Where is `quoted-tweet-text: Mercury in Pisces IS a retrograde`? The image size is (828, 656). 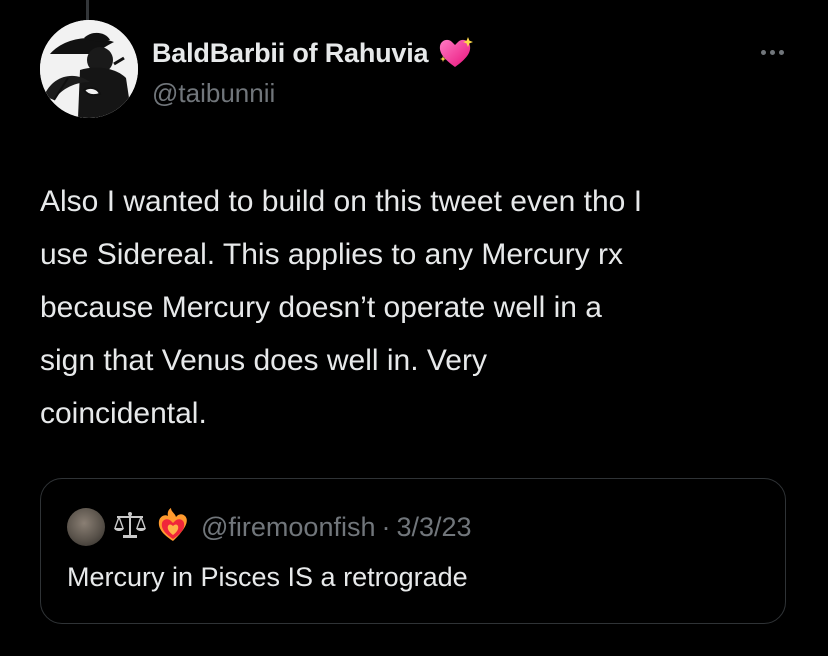
quoted-tweet-text: Mercury in Pisces IS a retrograde is located at coordinates (267, 577).